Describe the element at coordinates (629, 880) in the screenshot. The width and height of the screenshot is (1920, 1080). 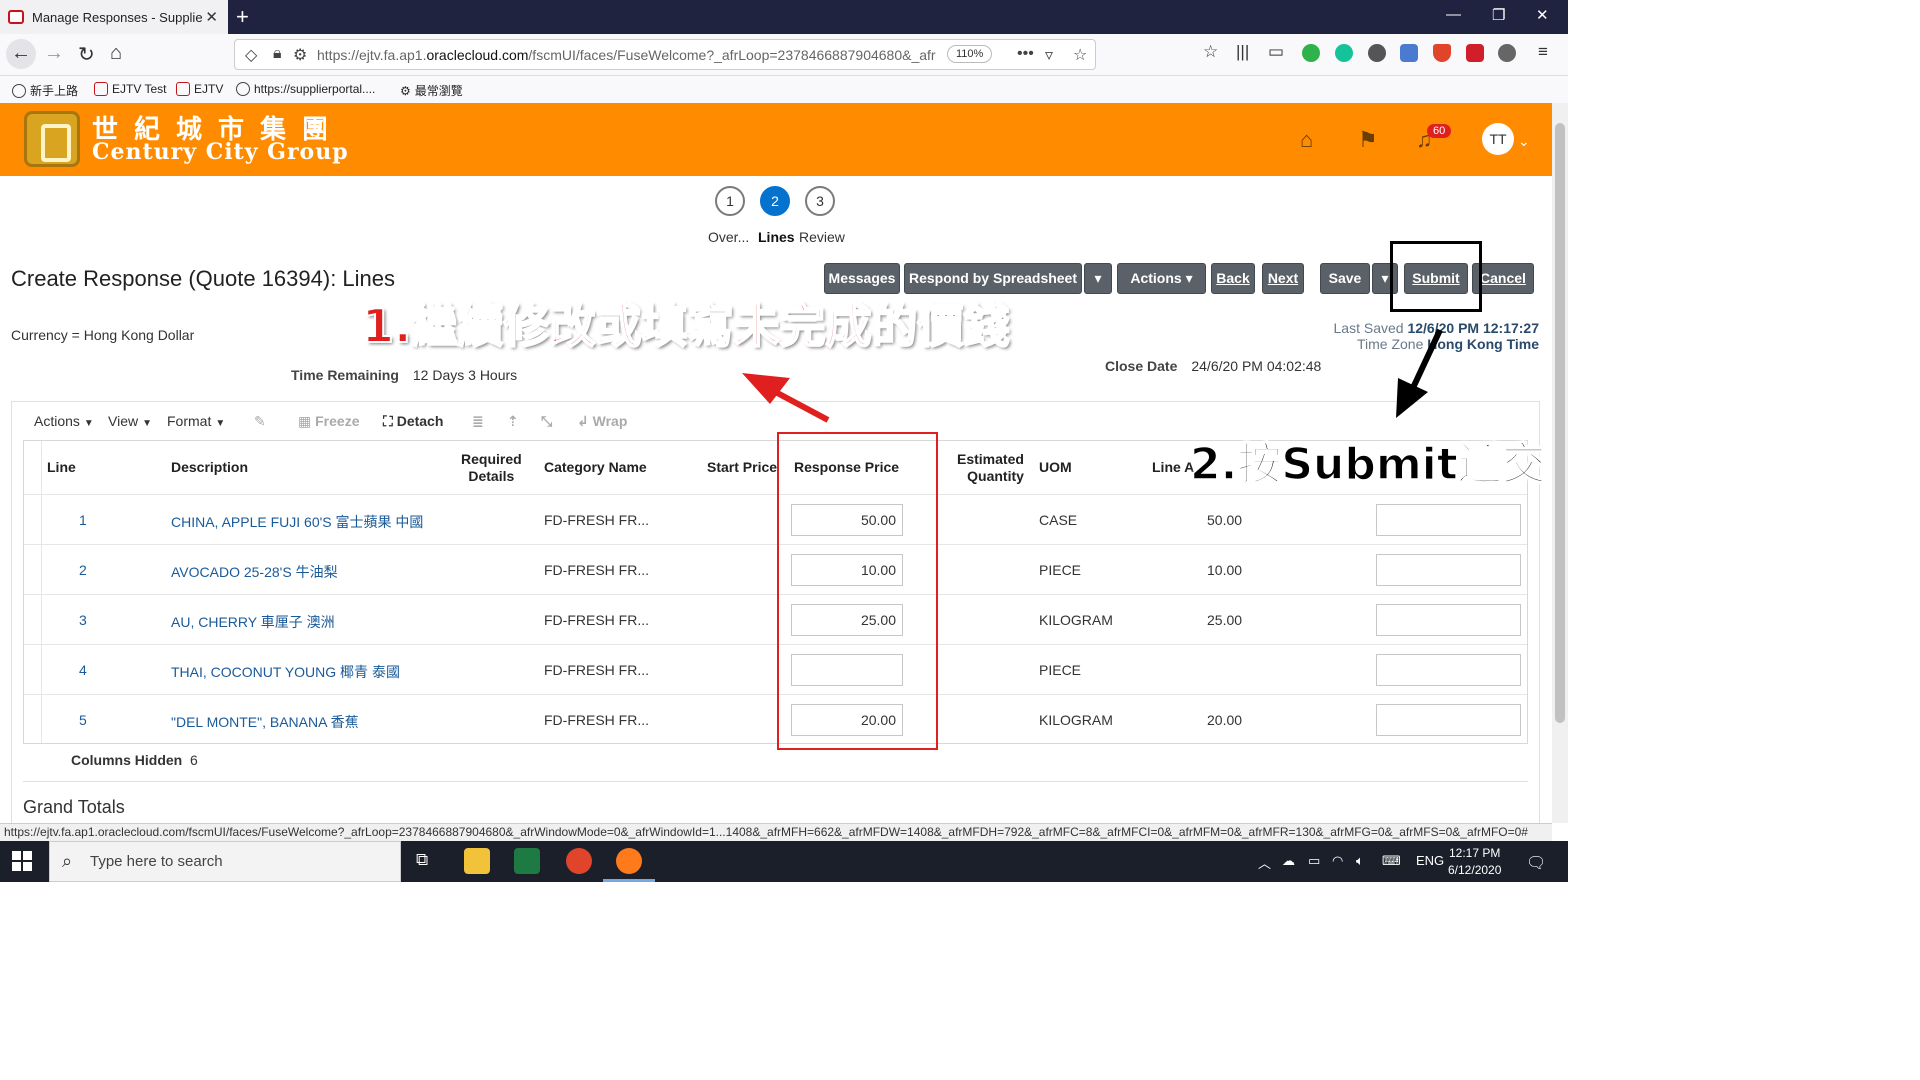
I see `active-app-indicator` at that location.